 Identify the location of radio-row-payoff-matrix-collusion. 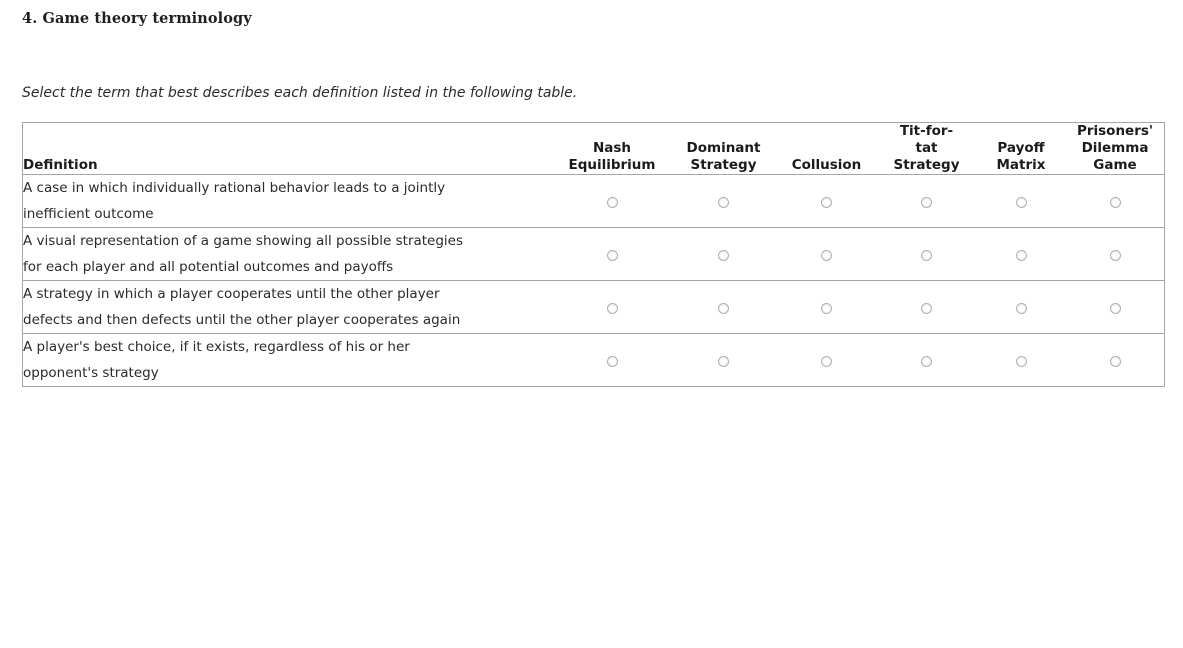
(826, 255).